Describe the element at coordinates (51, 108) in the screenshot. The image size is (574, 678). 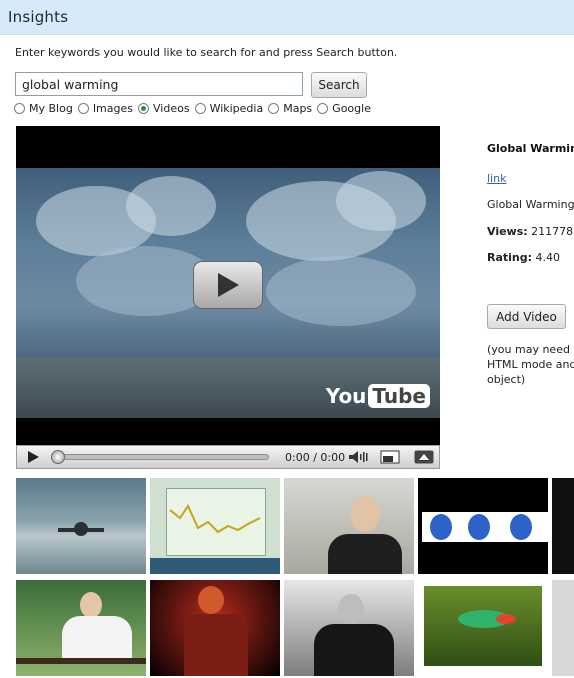
I see `radio-label: My Blog` at that location.